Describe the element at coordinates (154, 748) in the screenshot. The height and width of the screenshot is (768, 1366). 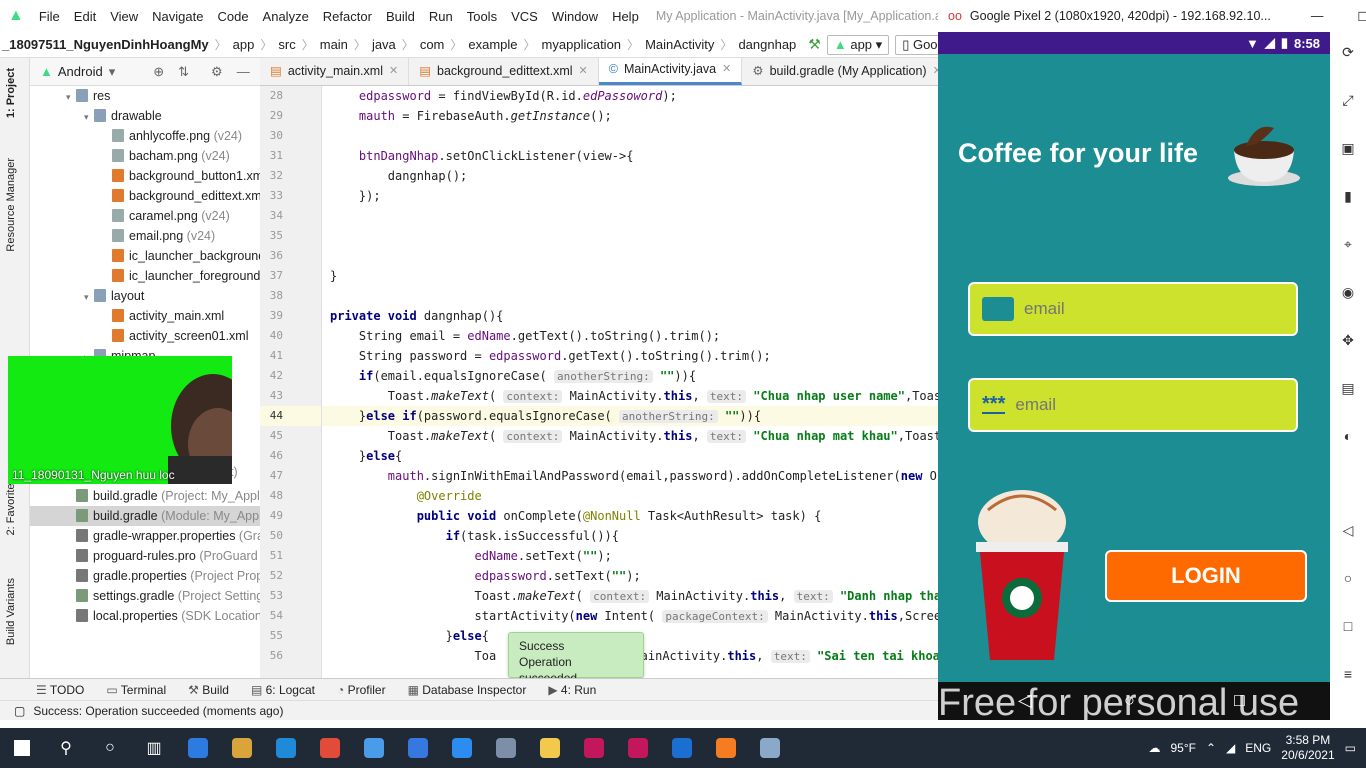
I see `task-view-icon: ▥` at that location.